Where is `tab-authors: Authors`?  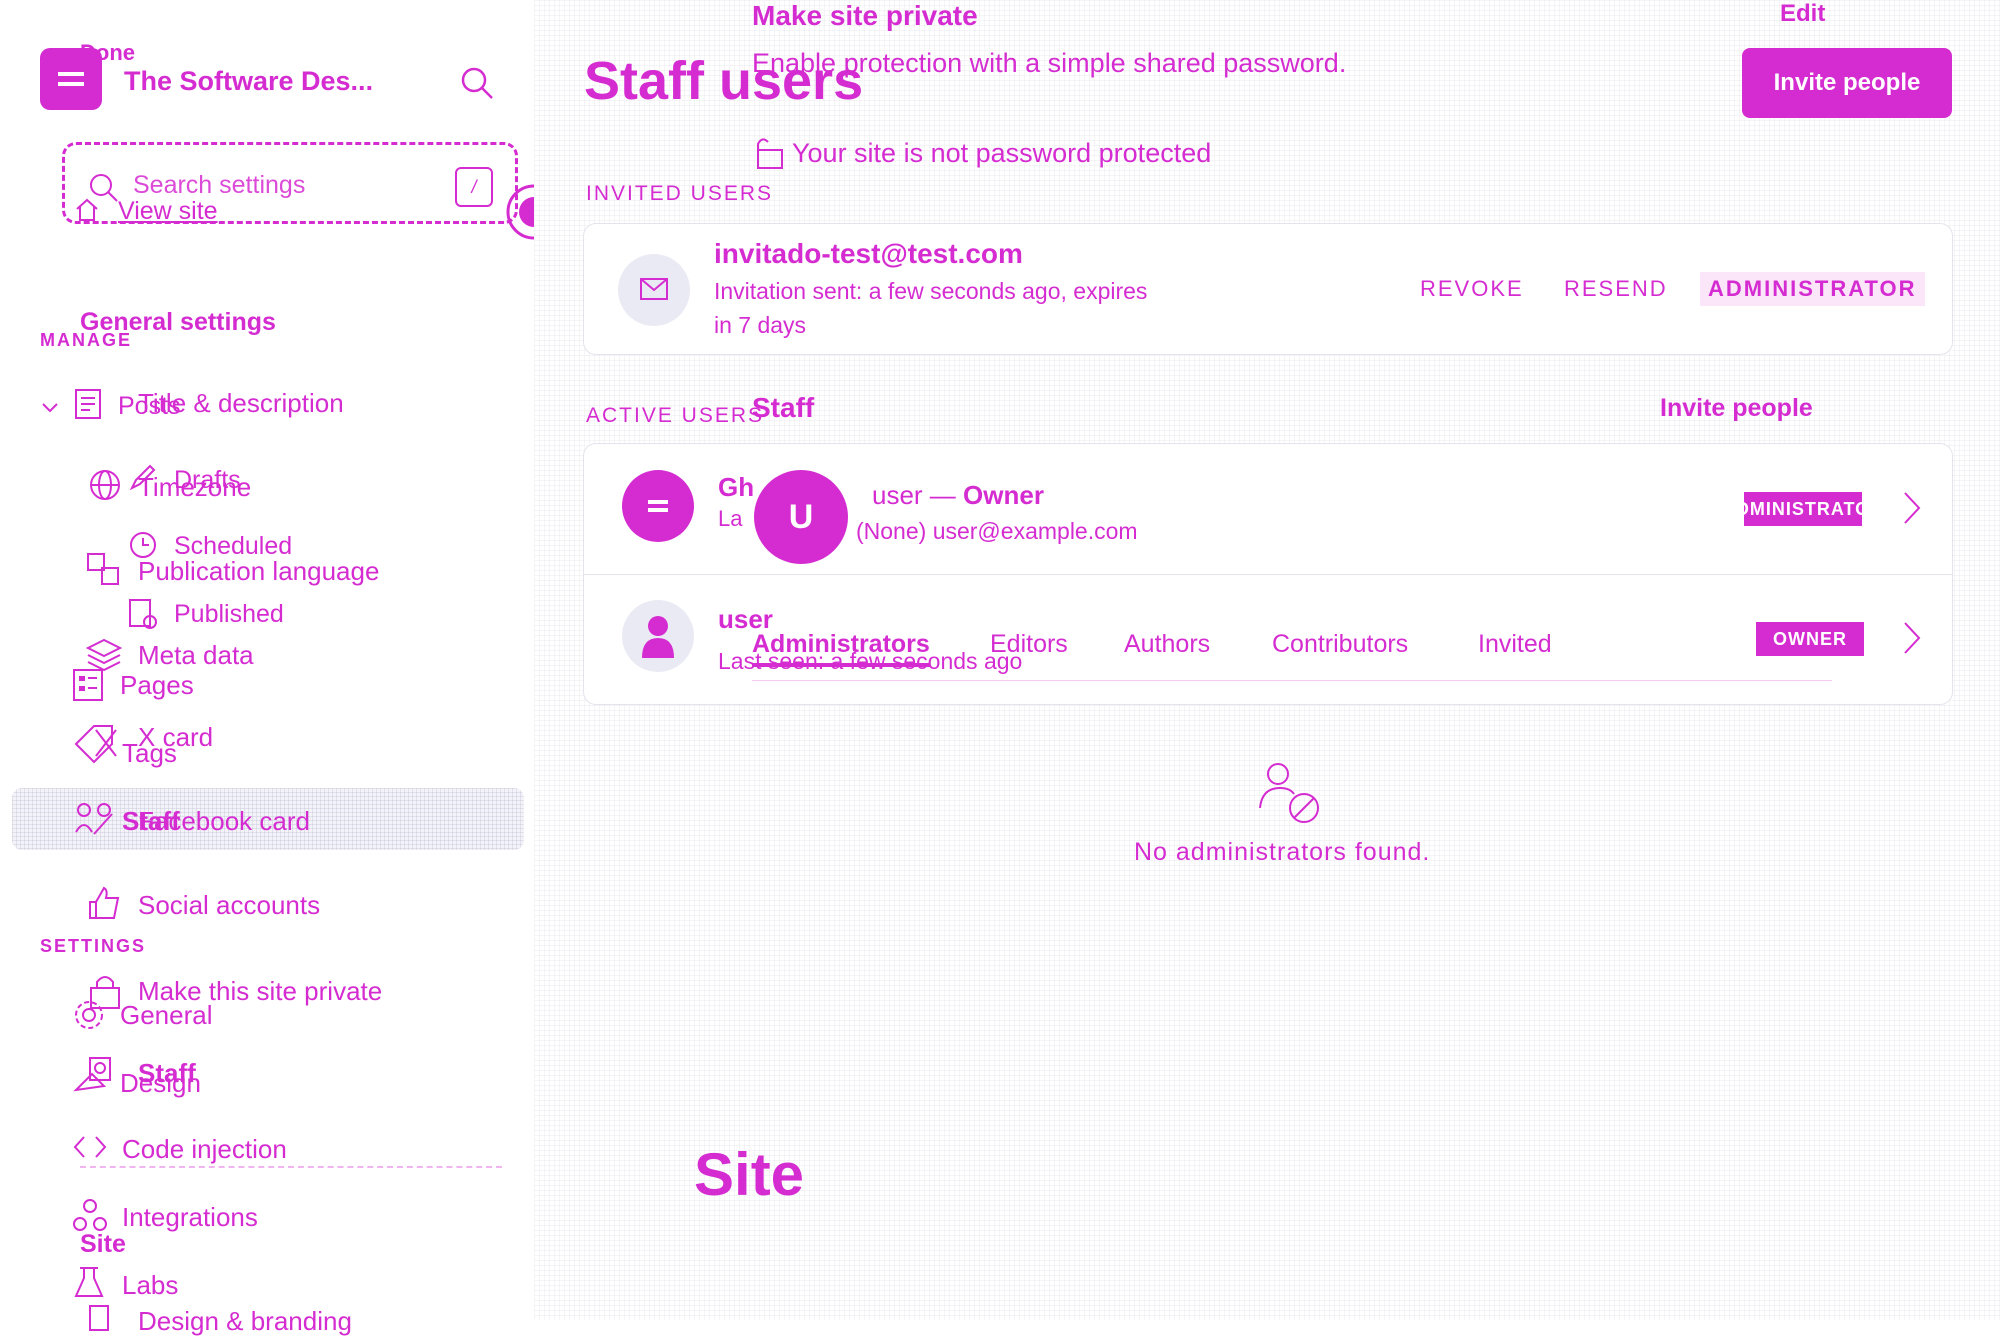
tab-authors: Authors is located at coordinates (1167, 644).